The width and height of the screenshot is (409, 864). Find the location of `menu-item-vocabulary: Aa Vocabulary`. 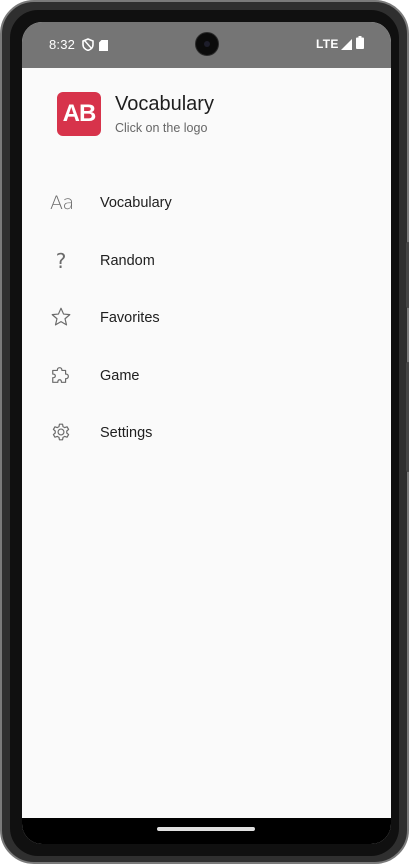

menu-item-vocabulary: Aa Vocabulary is located at coordinates (206, 203).